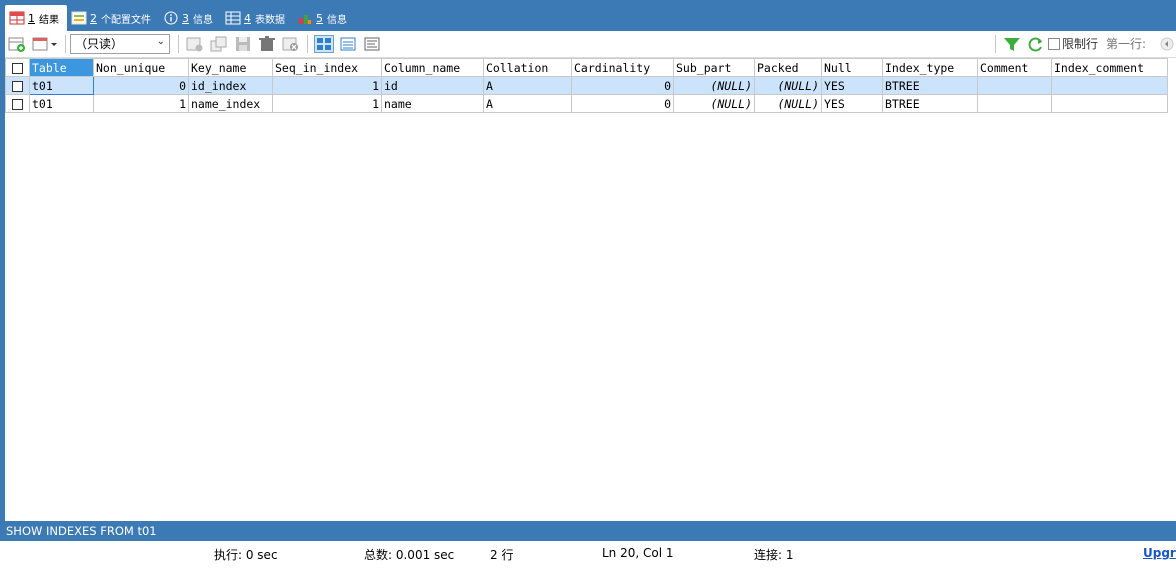 Image resolution: width=1176 pixels, height=568 pixels. I want to click on toolbar-right: 限制行 第一行:, so click(1083, 43).